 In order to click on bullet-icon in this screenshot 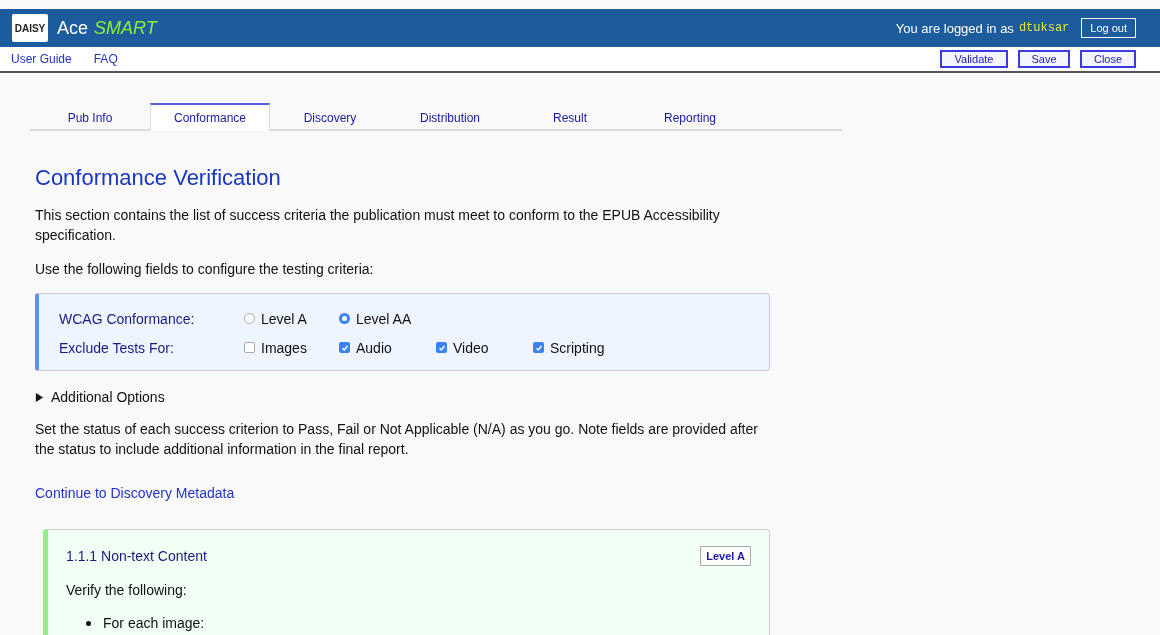, I will do `click(88, 623)`.